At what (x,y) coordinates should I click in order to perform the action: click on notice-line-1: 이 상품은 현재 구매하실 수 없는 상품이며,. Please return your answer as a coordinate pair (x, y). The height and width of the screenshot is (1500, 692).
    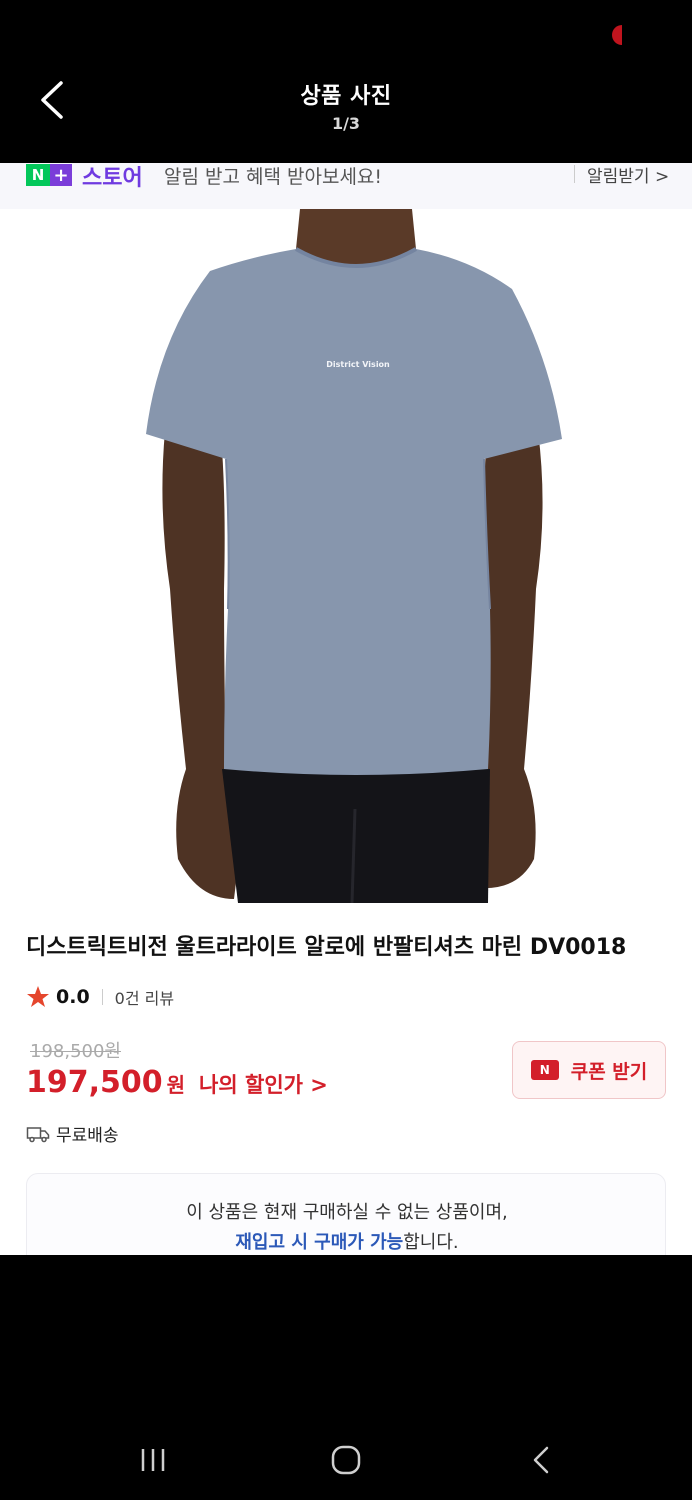
    Looking at the image, I should click on (347, 1212).